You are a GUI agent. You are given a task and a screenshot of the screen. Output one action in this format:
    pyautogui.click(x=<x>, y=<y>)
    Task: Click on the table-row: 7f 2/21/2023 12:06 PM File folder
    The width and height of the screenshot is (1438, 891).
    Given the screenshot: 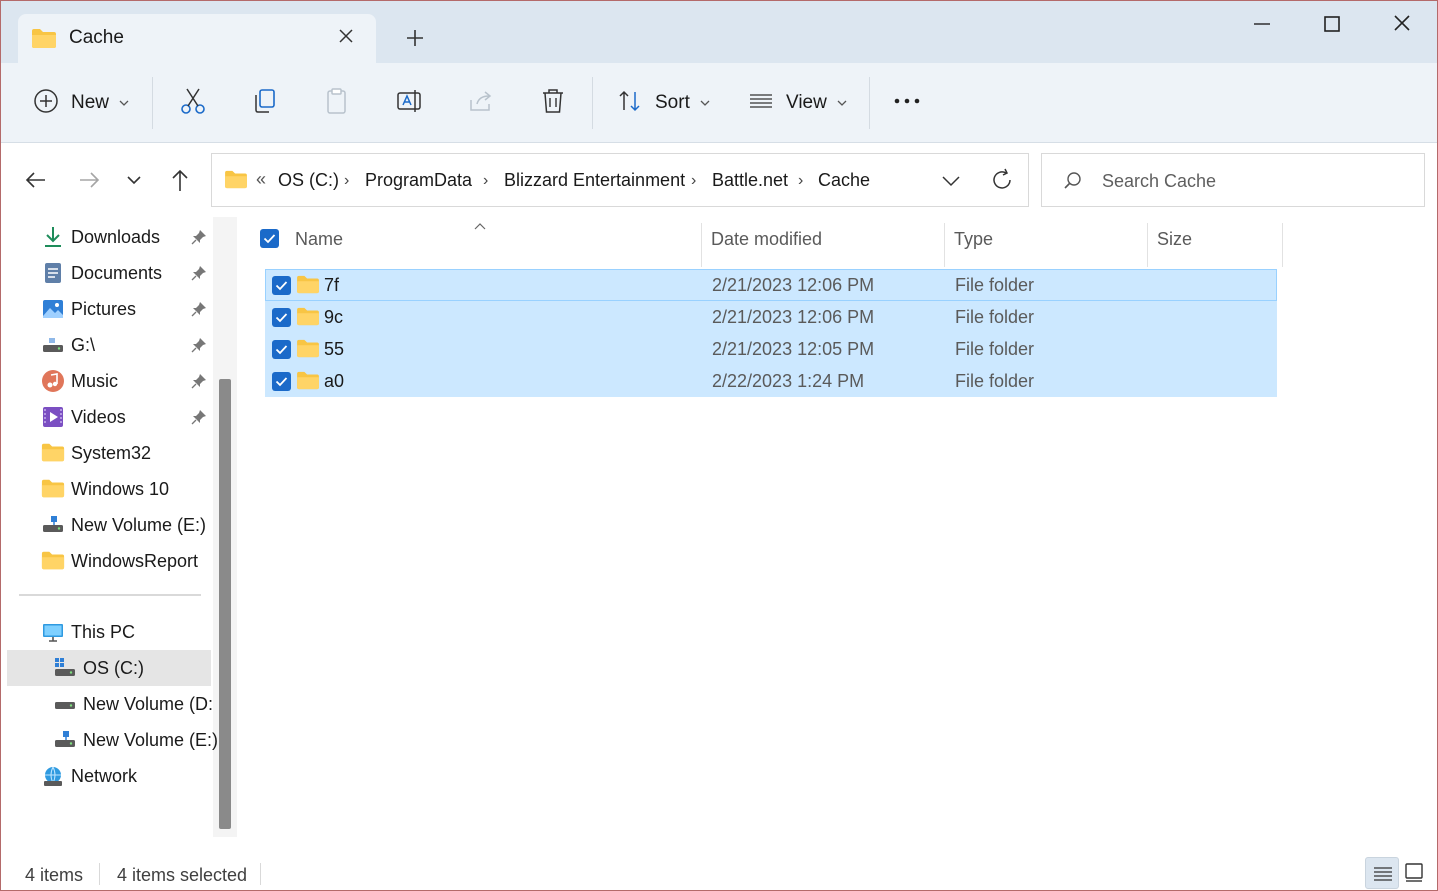 What is the action you would take?
    pyautogui.click(x=771, y=285)
    